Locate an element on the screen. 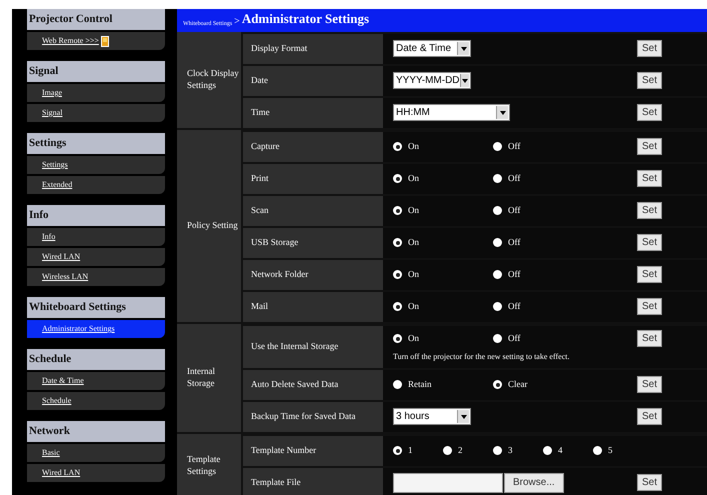  setting-label: Time is located at coordinates (313, 113).